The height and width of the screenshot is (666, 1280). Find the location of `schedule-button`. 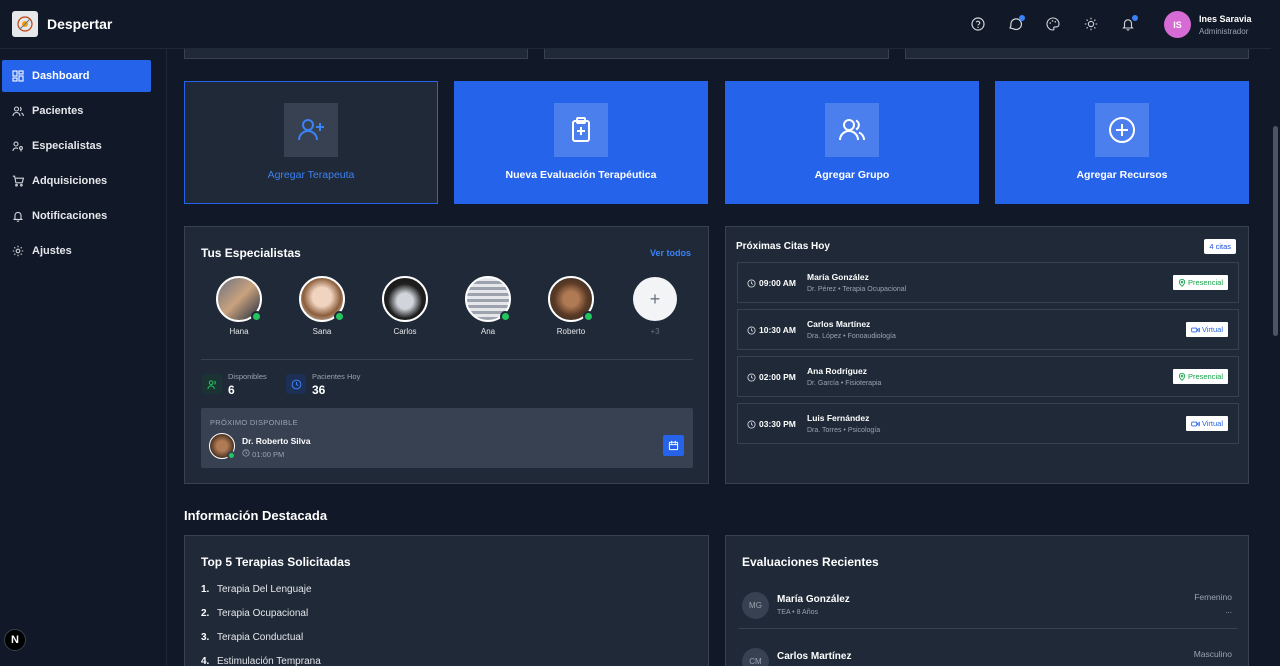

schedule-button is located at coordinates (673, 445).